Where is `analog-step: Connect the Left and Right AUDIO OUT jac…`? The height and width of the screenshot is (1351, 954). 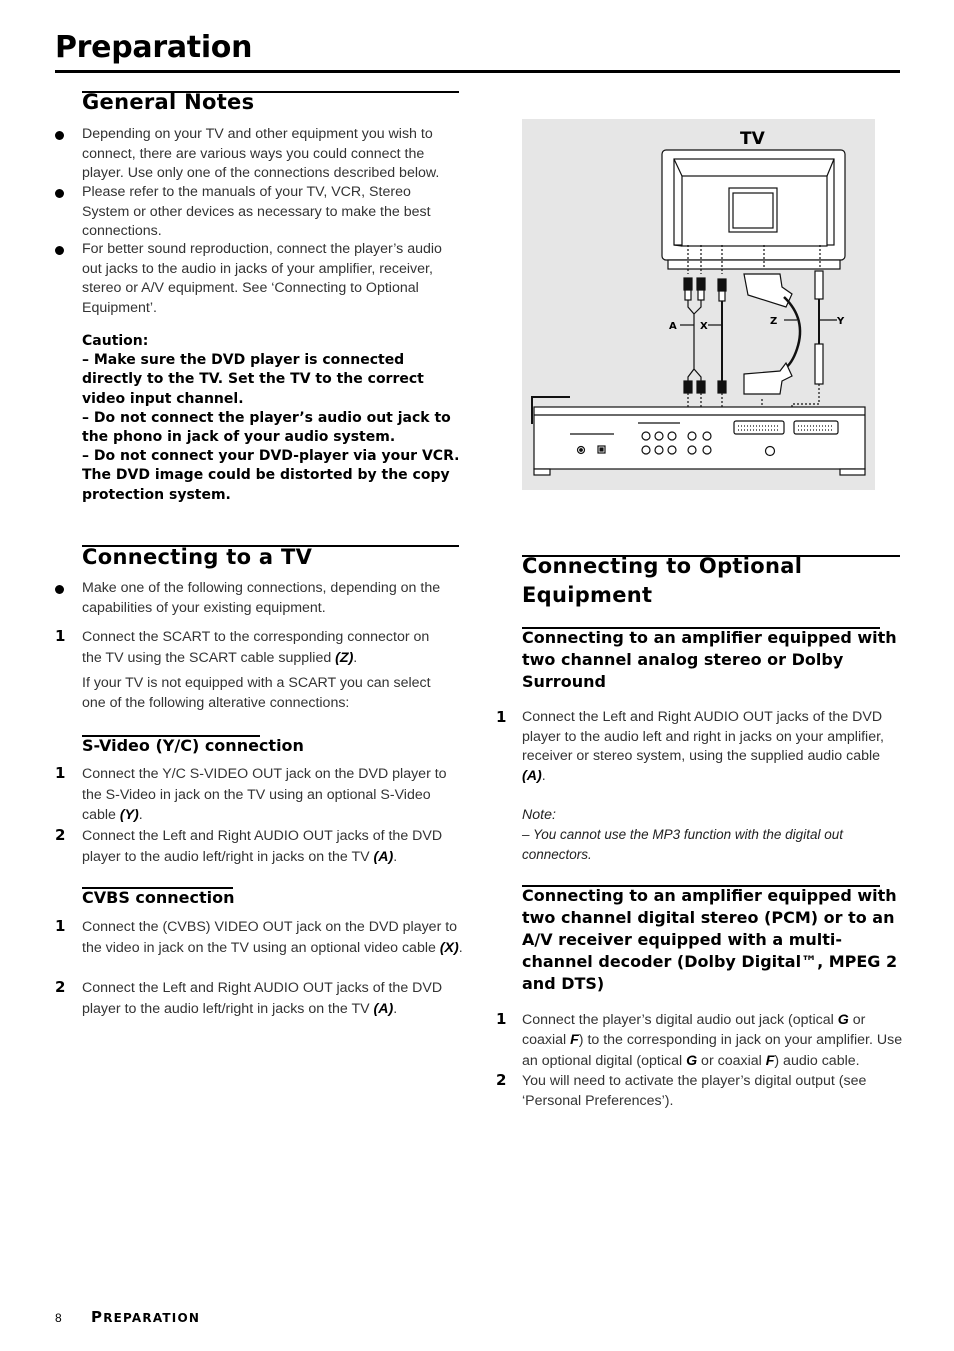
analog-step: Connect the Left and Right AUDIO OUT jac… is located at coordinates (703, 746).